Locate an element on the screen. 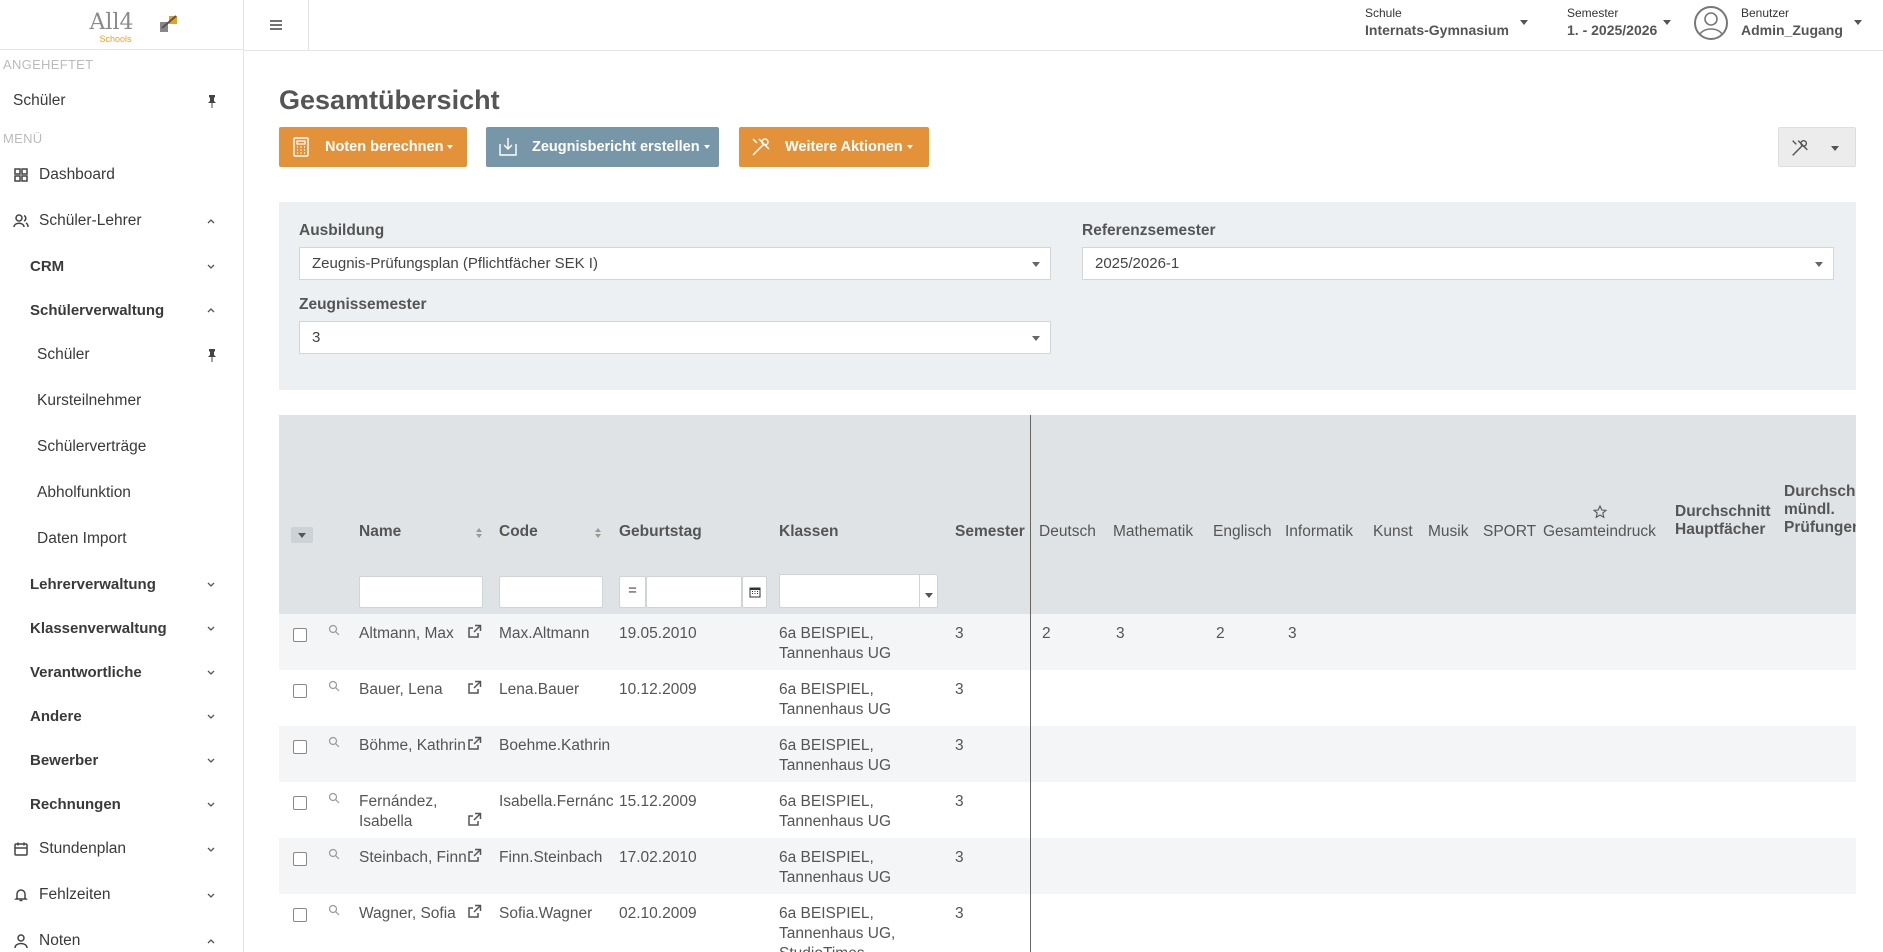 The width and height of the screenshot is (1883, 952). user-caret-icon is located at coordinates (1858, 22).